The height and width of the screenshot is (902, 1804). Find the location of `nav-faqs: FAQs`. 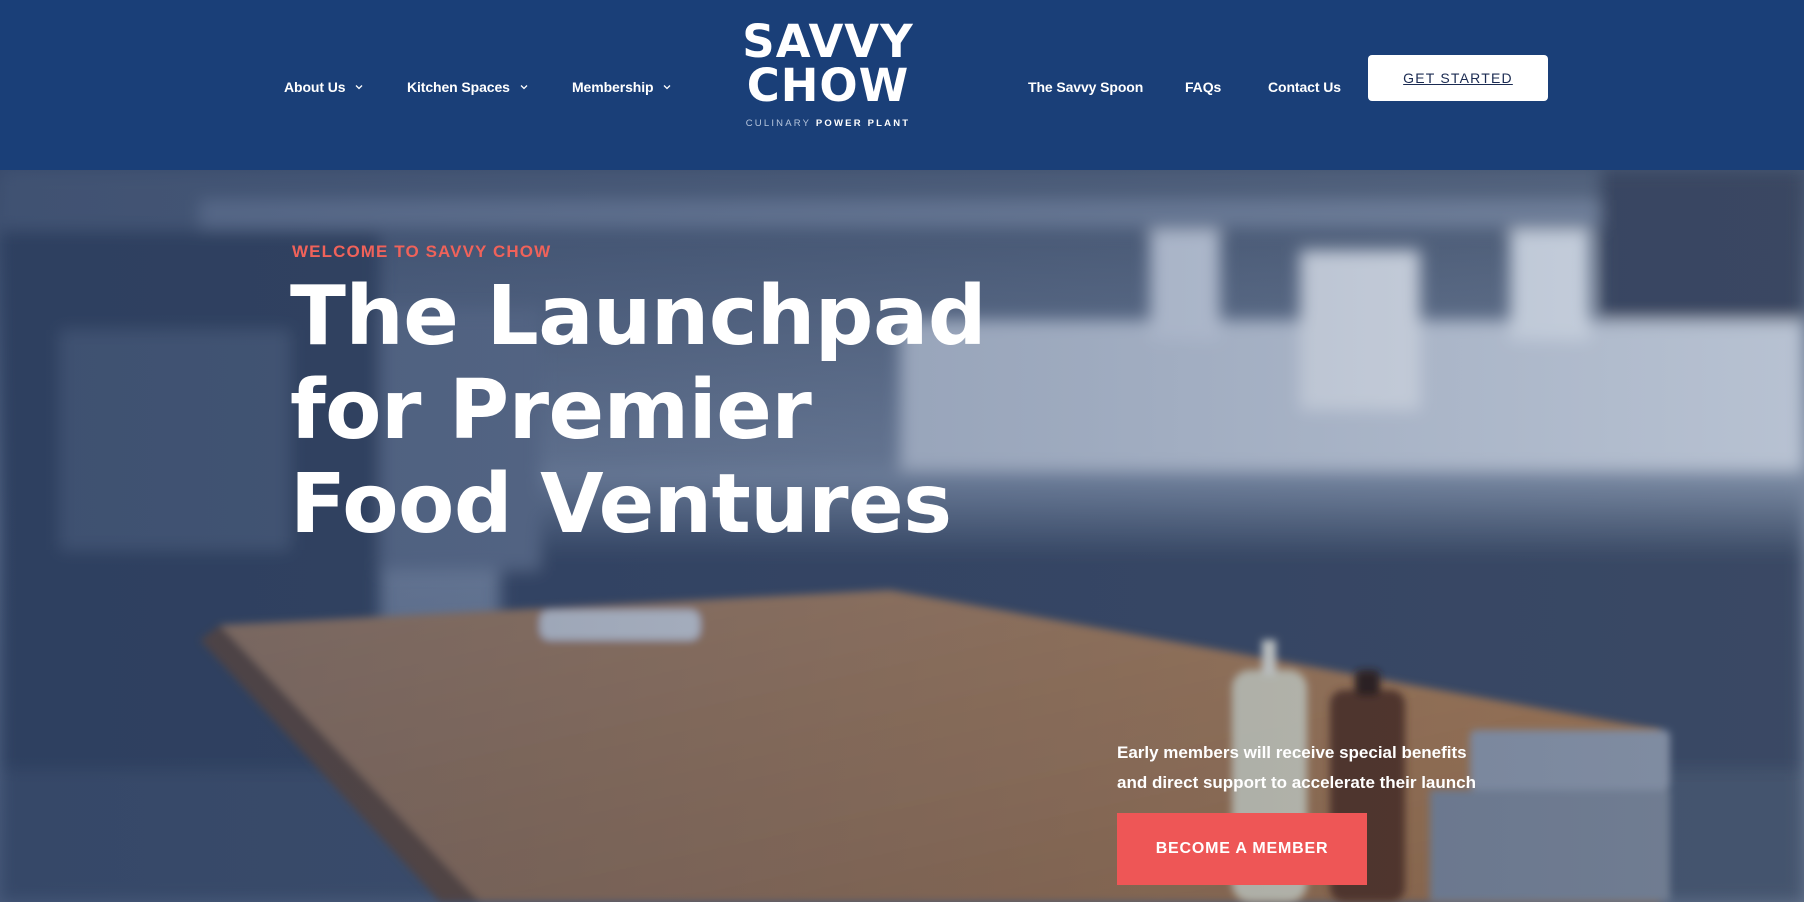

nav-faqs: FAQs is located at coordinates (1203, 87).